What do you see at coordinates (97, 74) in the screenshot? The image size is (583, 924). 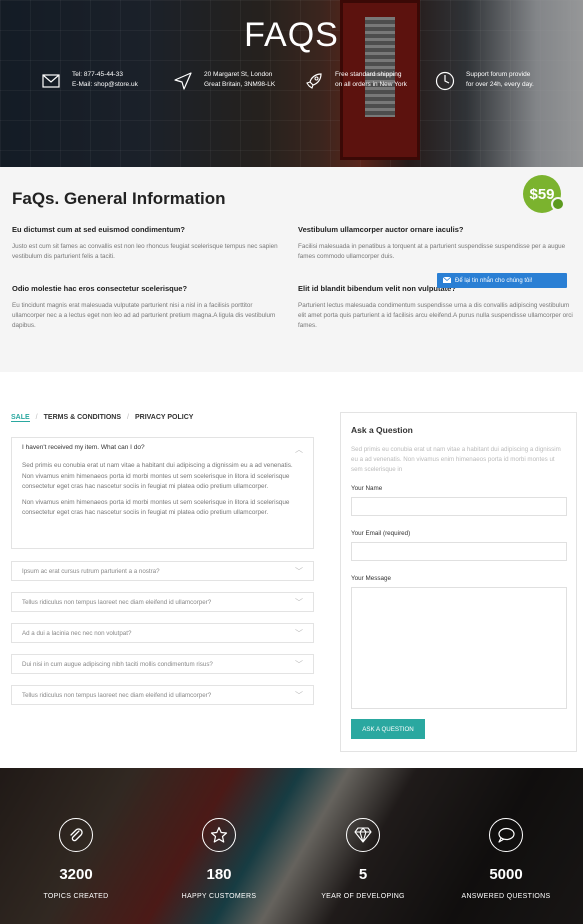 I see `info-line: Tel: 877-45-44-33` at bounding box center [97, 74].